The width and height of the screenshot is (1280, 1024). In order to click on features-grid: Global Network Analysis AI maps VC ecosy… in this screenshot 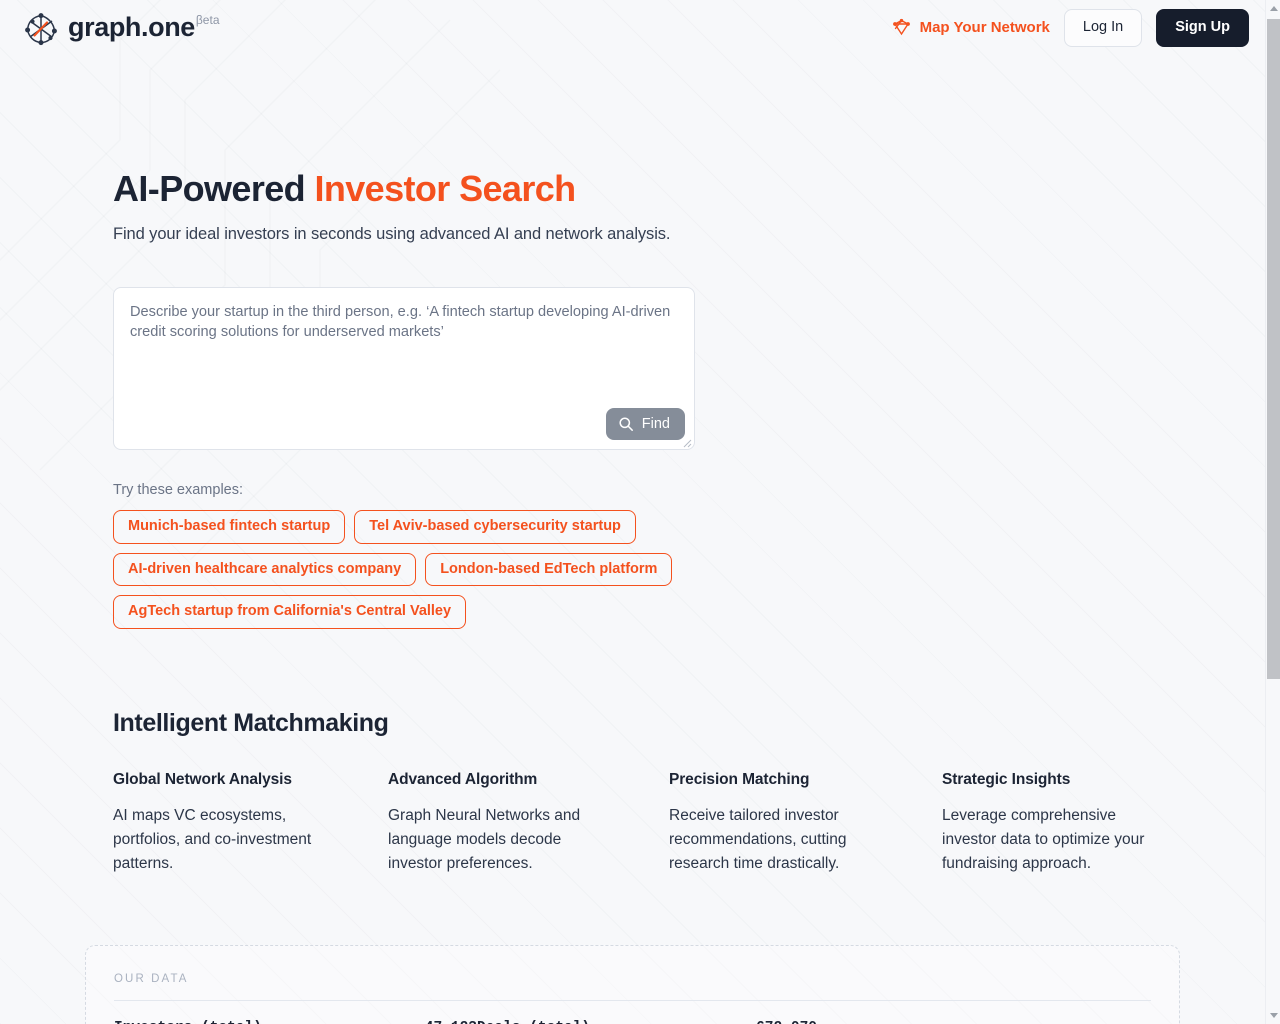, I will do `click(689, 823)`.